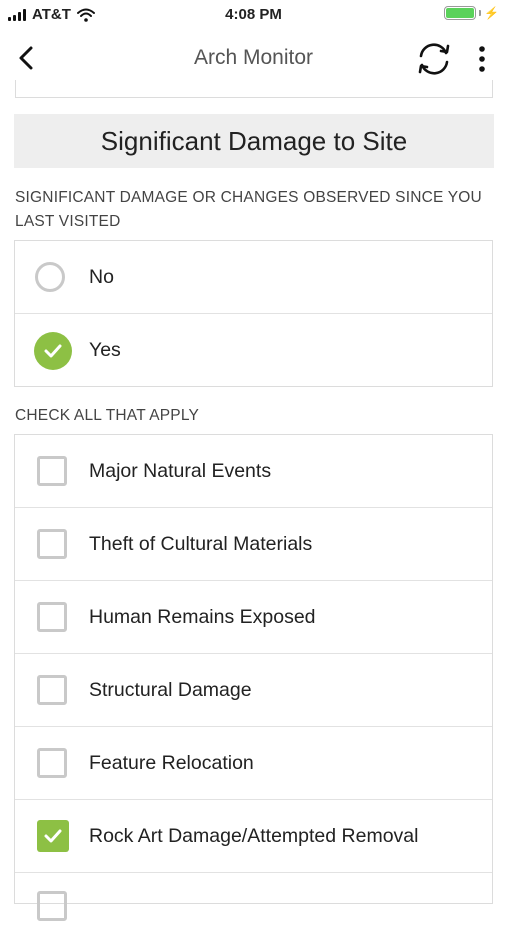 Image resolution: width=507 pixels, height=946 pixels. I want to click on status-time: 4:08 PM, so click(253, 14).